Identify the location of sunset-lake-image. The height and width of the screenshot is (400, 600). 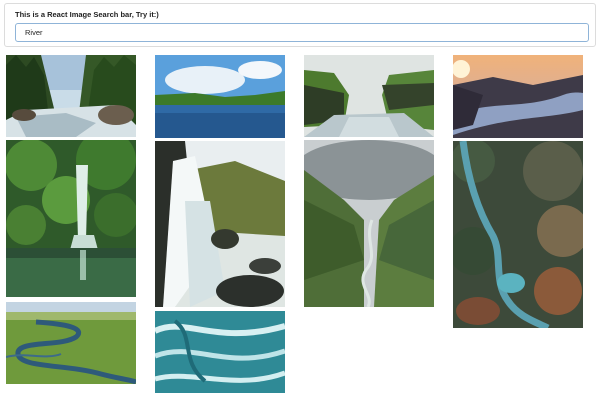
(518, 96).